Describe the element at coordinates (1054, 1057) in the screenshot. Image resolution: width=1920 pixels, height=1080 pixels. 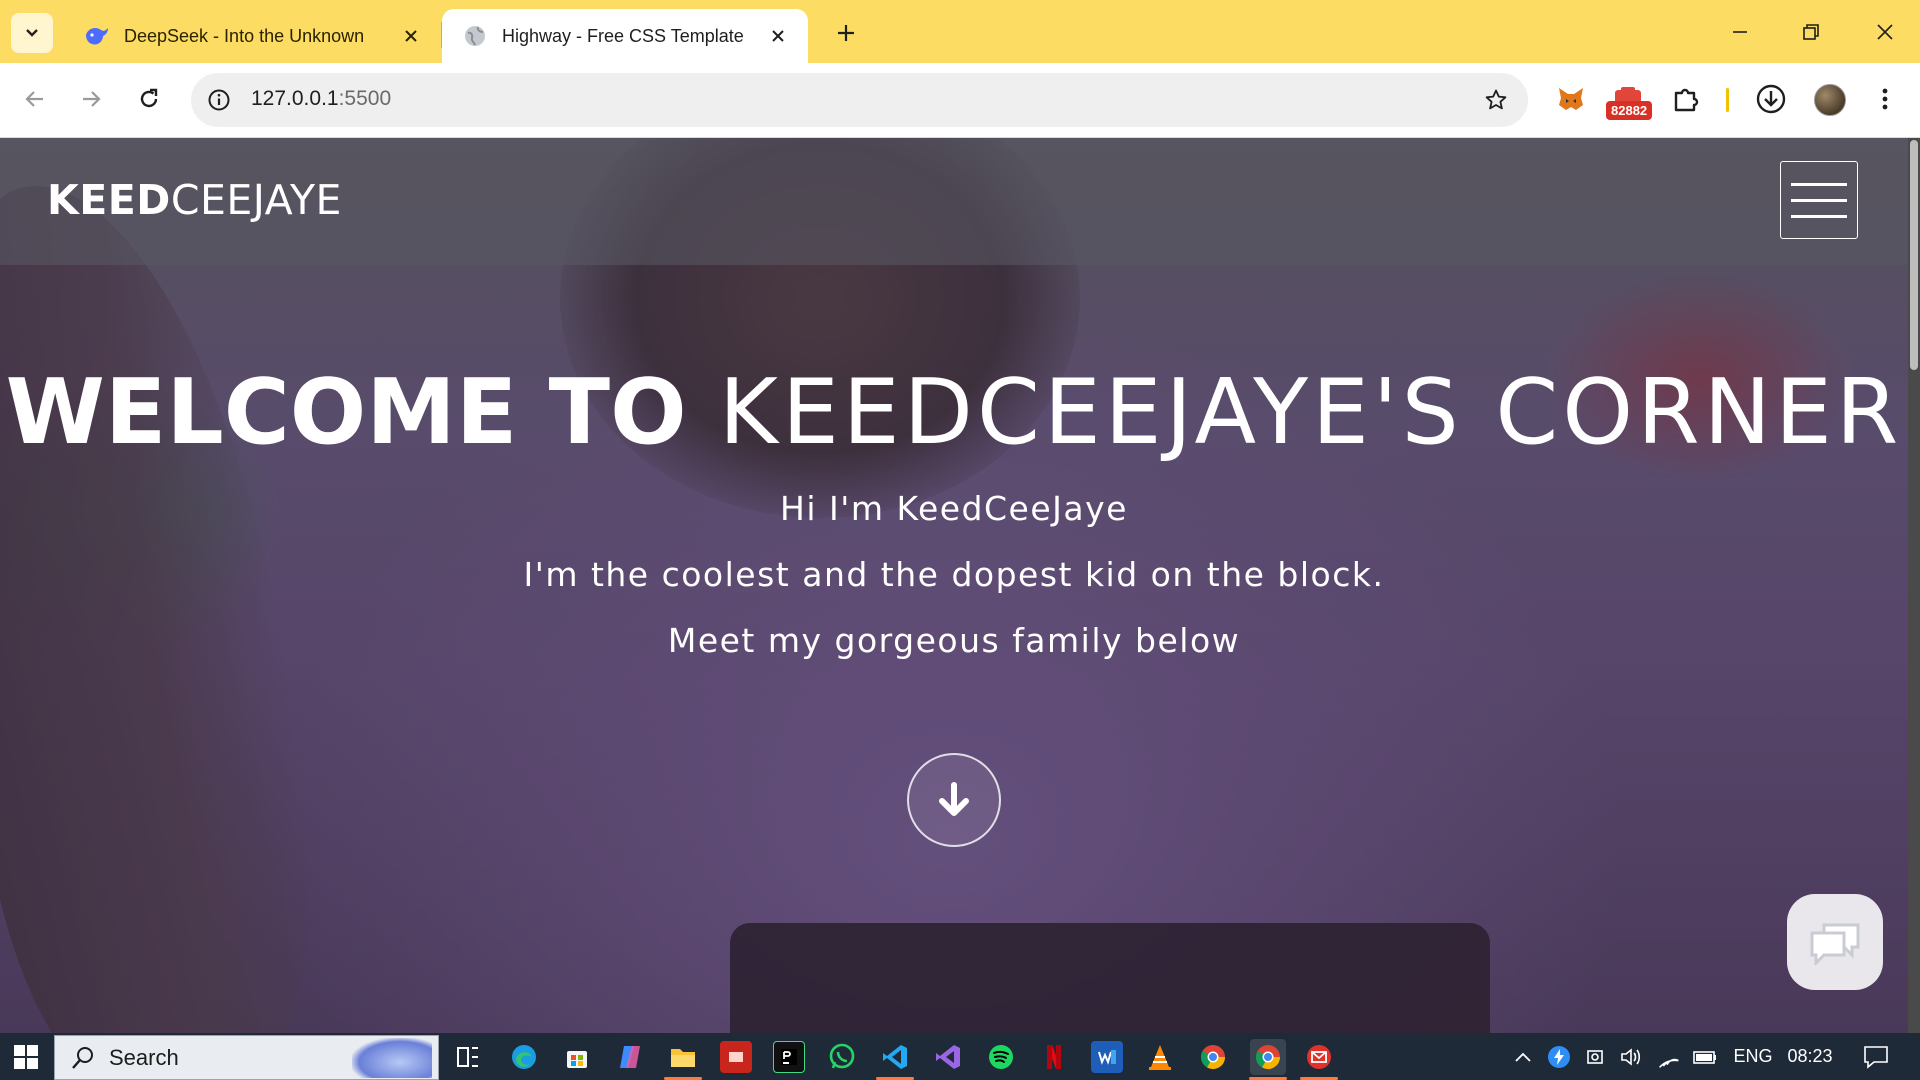
I see `netflix-icon` at that location.